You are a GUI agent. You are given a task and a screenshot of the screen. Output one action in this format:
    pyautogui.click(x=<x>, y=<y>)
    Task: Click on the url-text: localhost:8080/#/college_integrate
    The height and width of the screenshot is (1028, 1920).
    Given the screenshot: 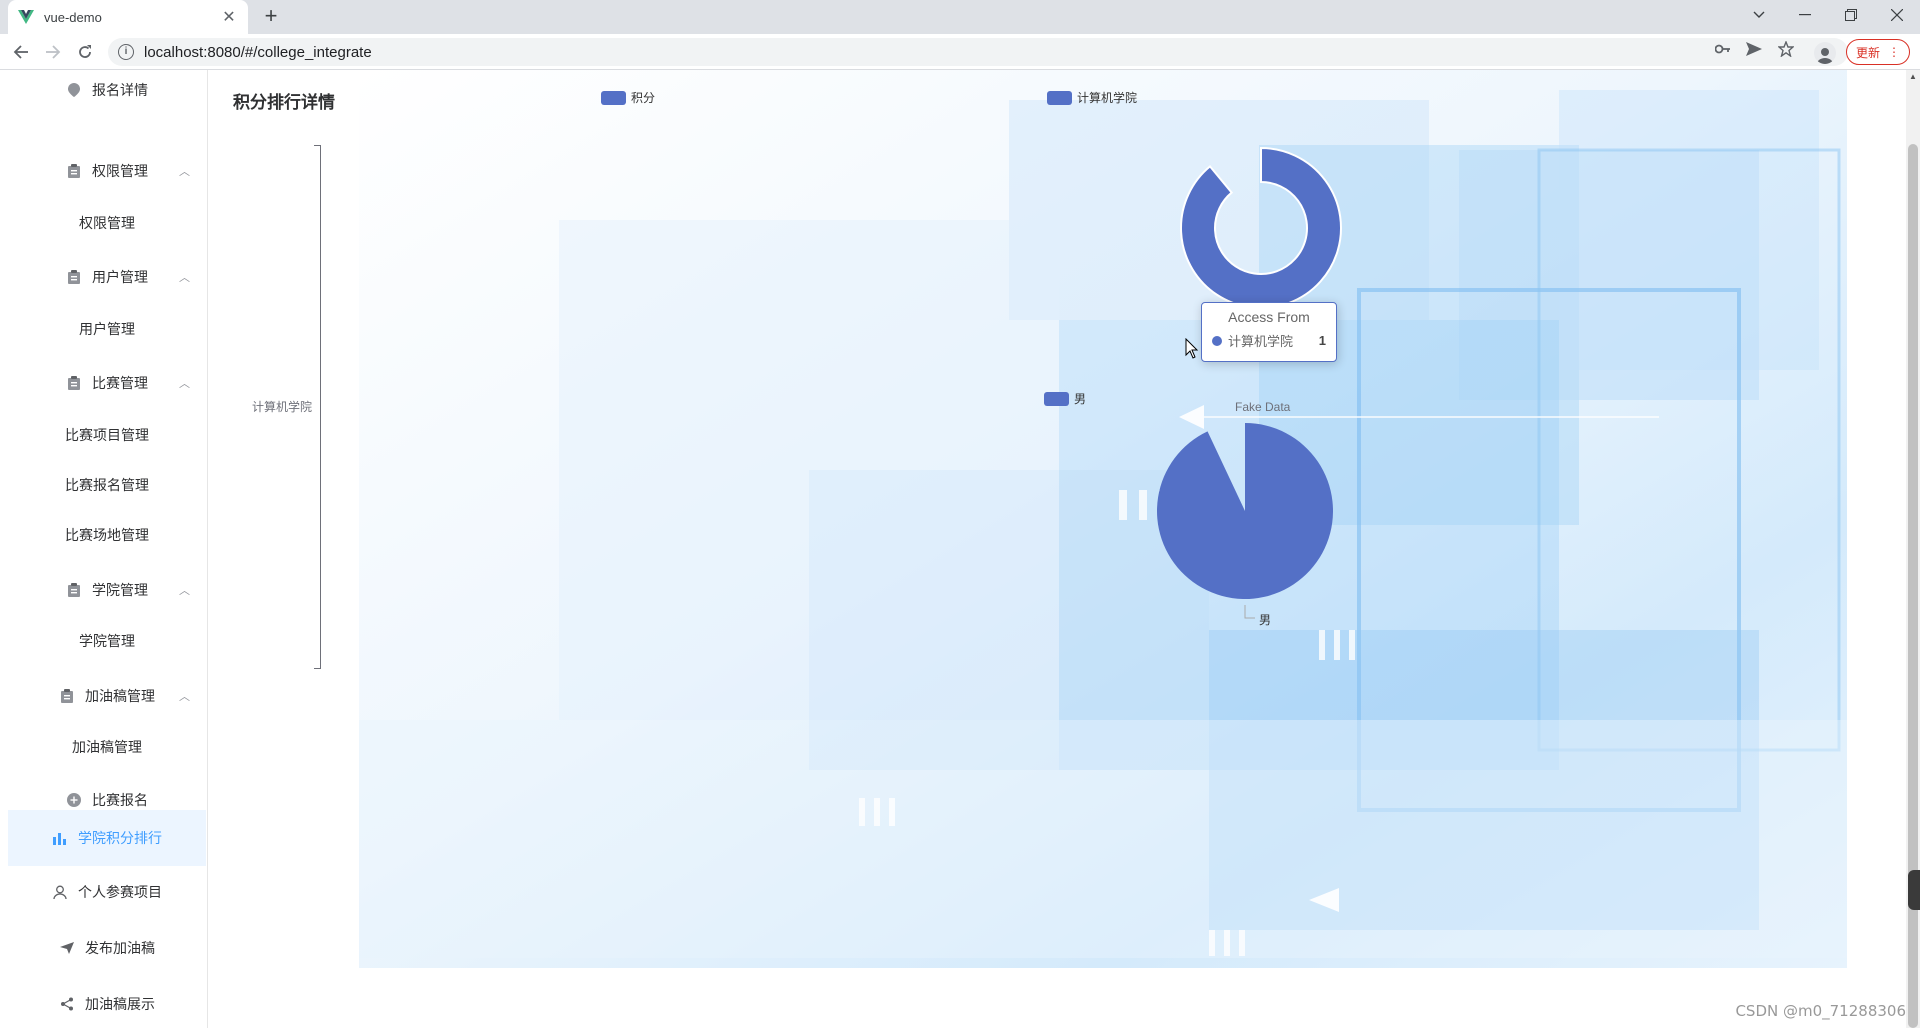 What is the action you would take?
    pyautogui.click(x=258, y=52)
    